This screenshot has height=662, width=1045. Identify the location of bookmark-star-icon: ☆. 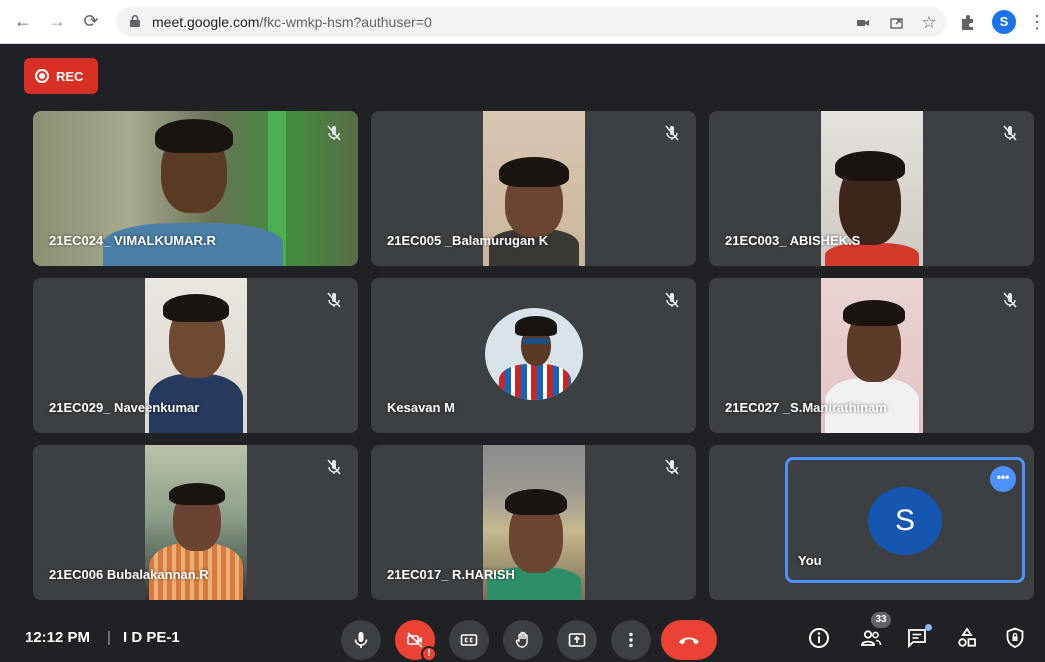
(929, 23).